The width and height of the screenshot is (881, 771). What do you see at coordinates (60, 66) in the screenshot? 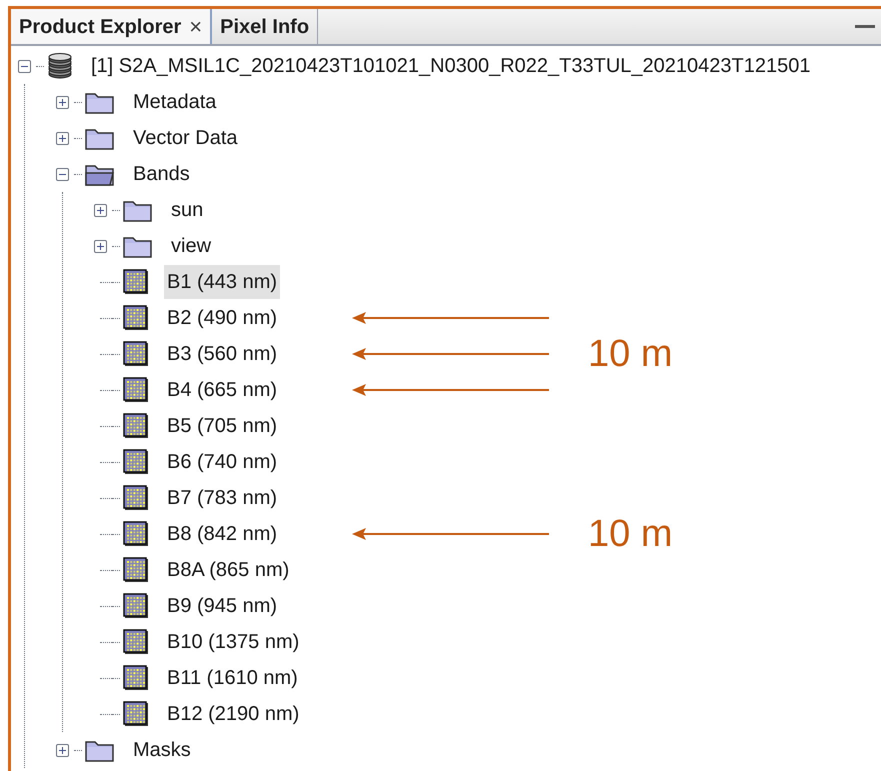
I see `database-icon` at bounding box center [60, 66].